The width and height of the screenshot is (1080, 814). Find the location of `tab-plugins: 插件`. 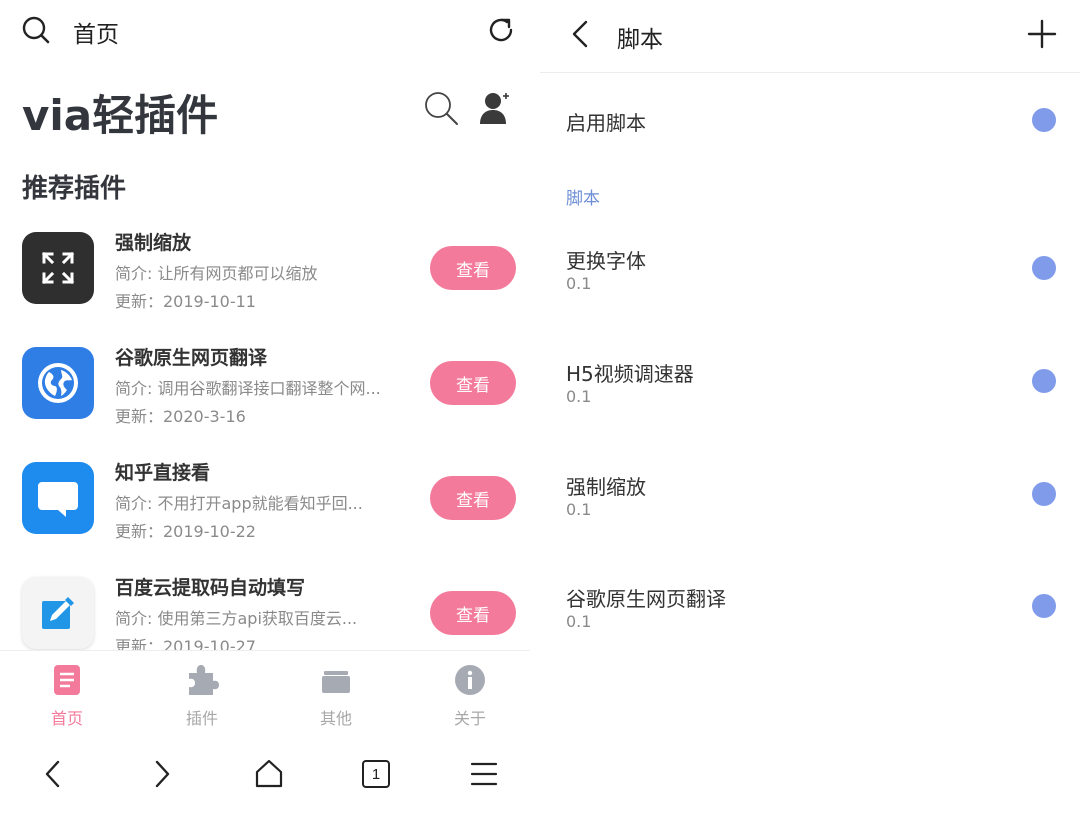

tab-plugins: 插件 is located at coordinates (202, 696).